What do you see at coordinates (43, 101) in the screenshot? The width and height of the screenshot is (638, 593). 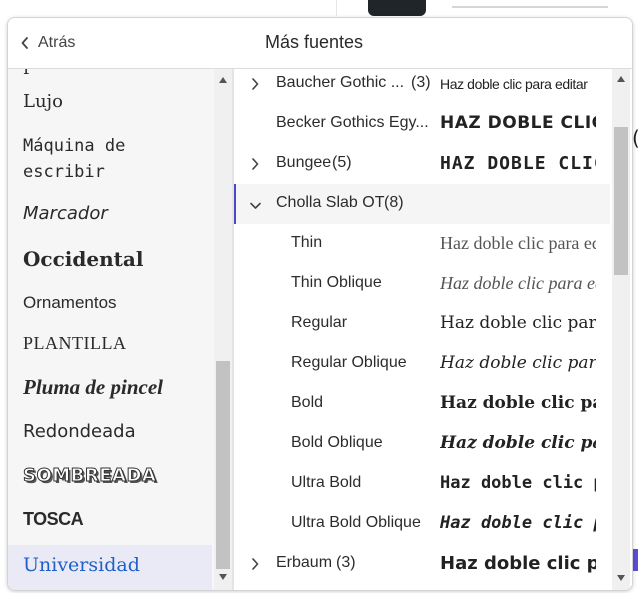 I see `category-label: Lujo` at bounding box center [43, 101].